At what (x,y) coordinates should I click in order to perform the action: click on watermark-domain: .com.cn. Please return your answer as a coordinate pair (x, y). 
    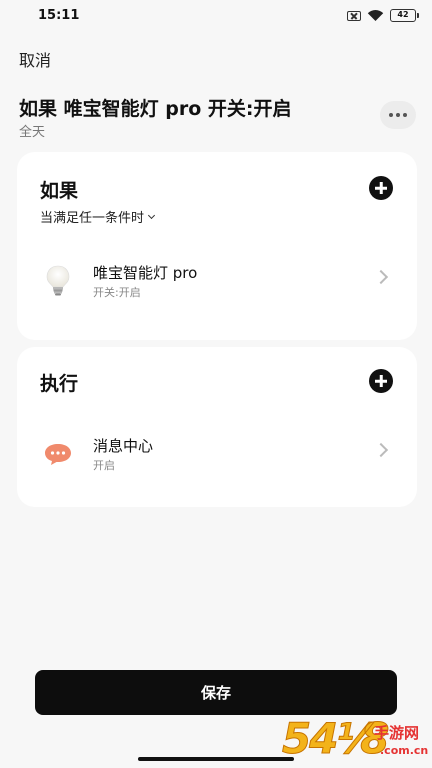
    Looking at the image, I should click on (404, 750).